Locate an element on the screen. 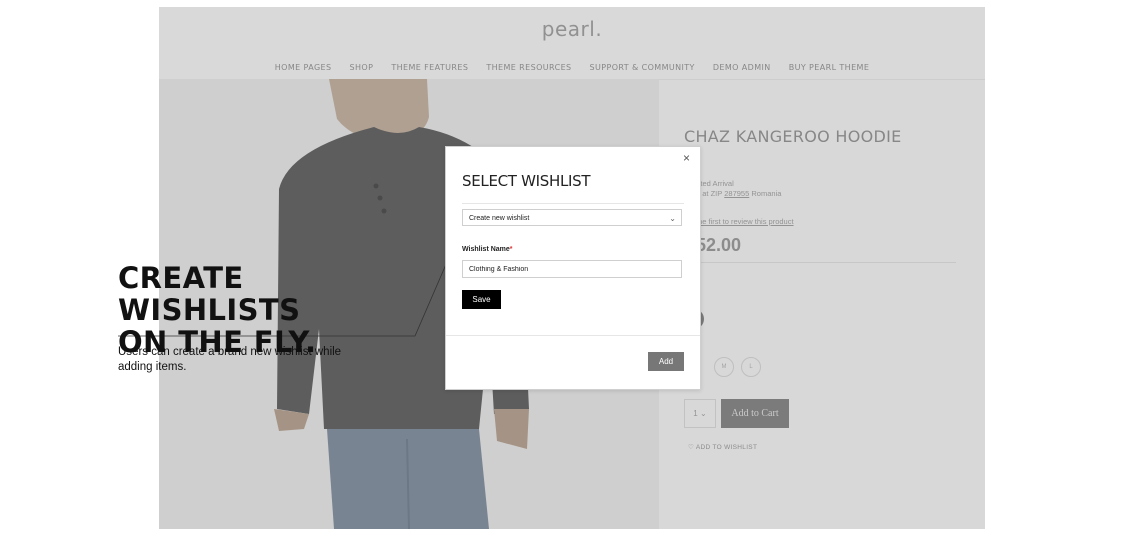 This screenshot has height=536, width=1132. add-button: Add is located at coordinates (666, 361).